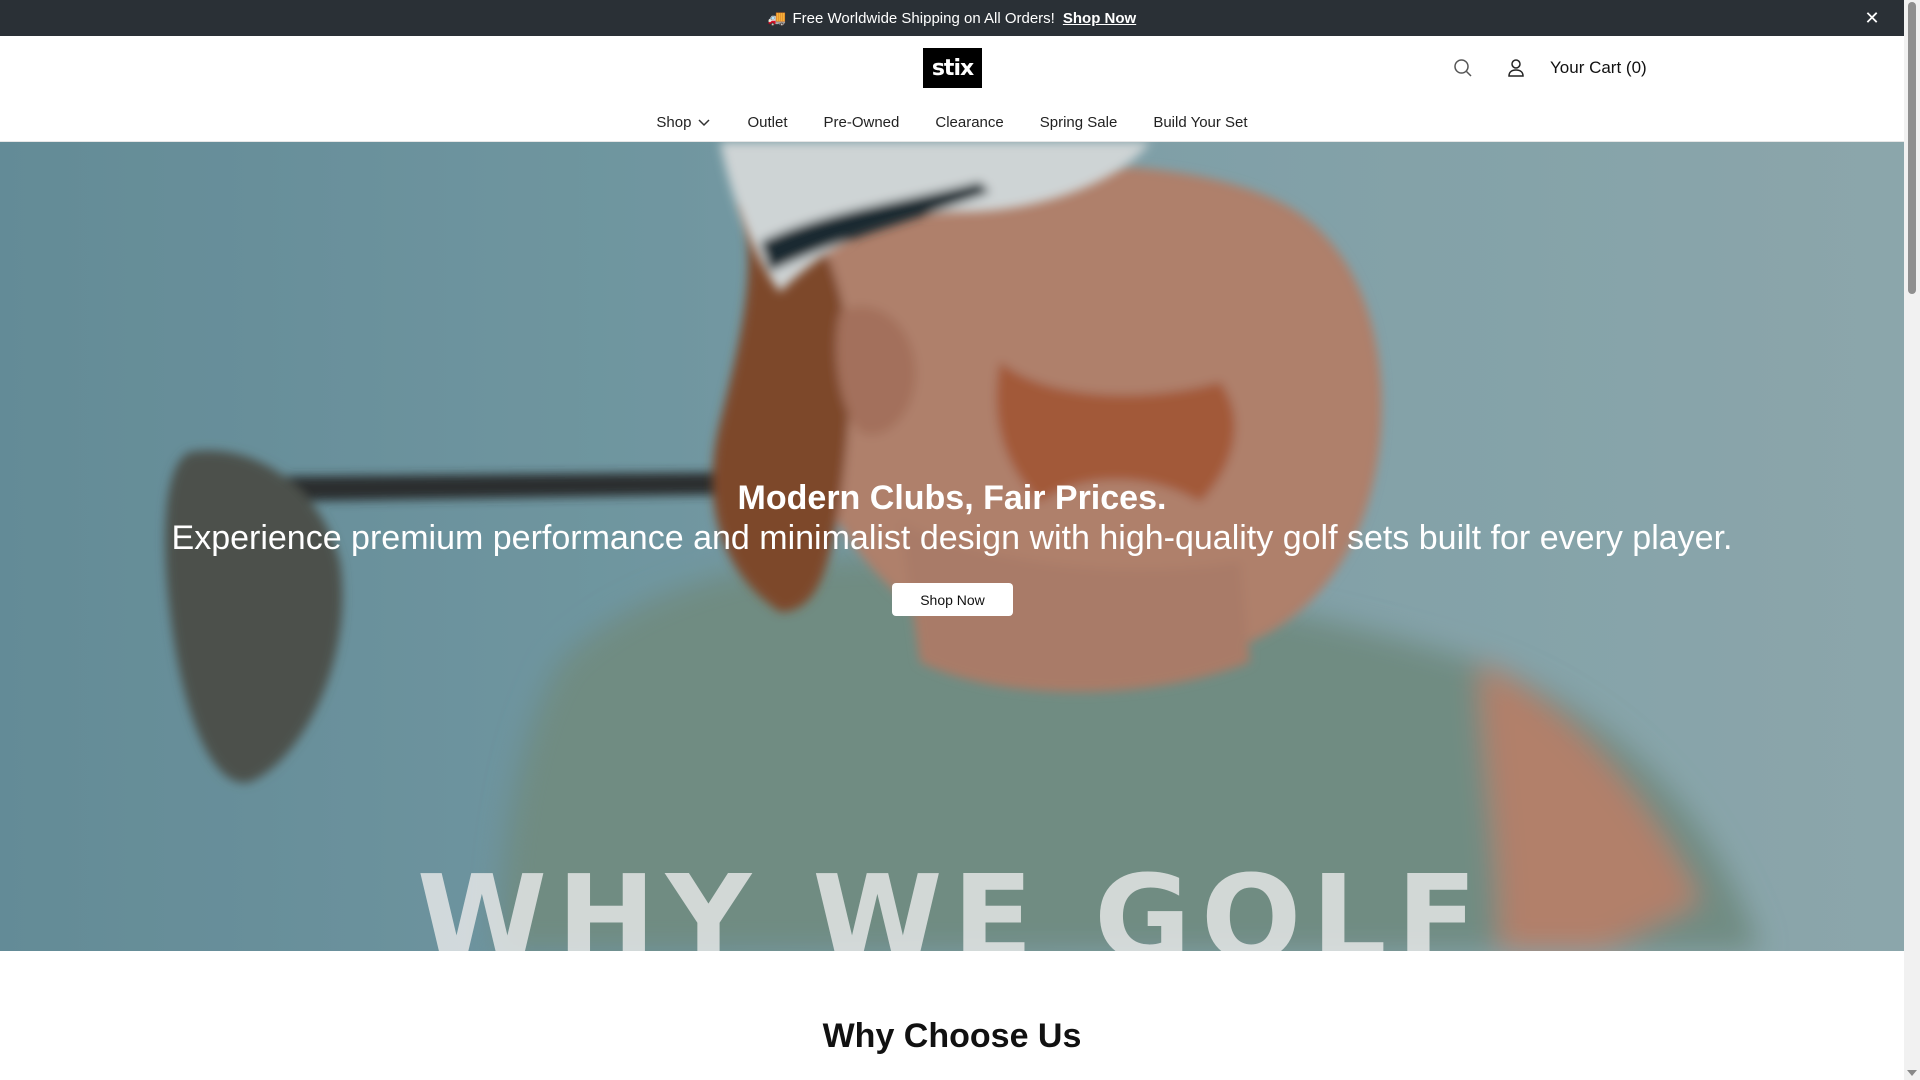 This screenshot has width=1920, height=1080. What do you see at coordinates (1912, 1073) in the screenshot?
I see `scroll-down-arrow-icon` at bounding box center [1912, 1073].